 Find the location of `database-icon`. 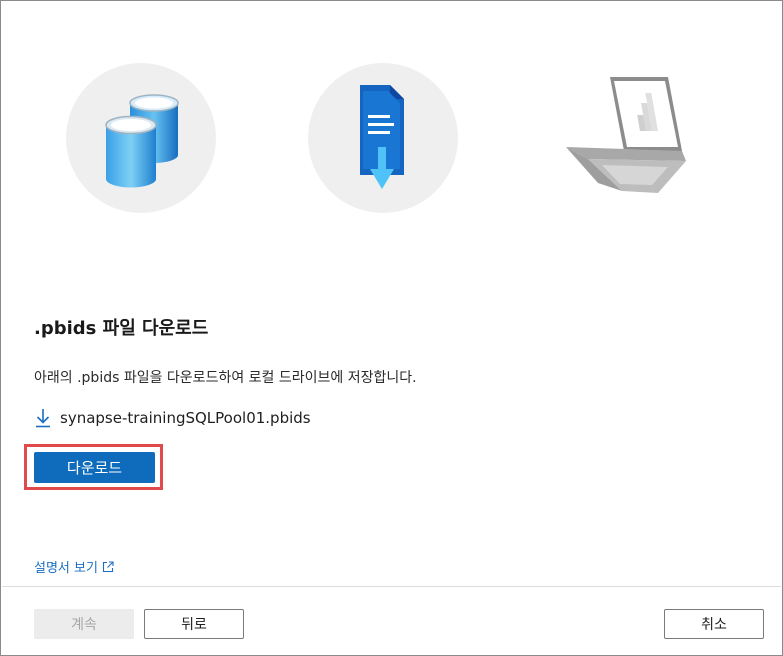

database-icon is located at coordinates (142, 141).